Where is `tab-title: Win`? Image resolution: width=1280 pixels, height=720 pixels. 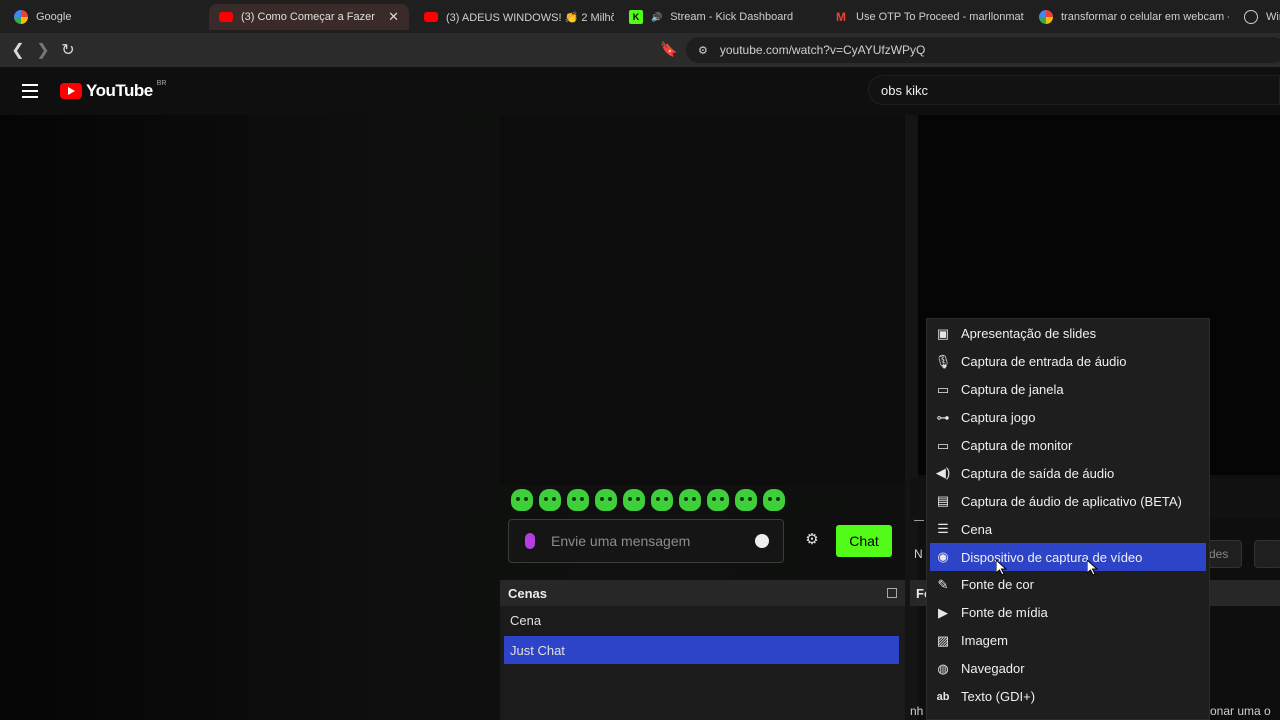 tab-title: Win is located at coordinates (1273, 17).